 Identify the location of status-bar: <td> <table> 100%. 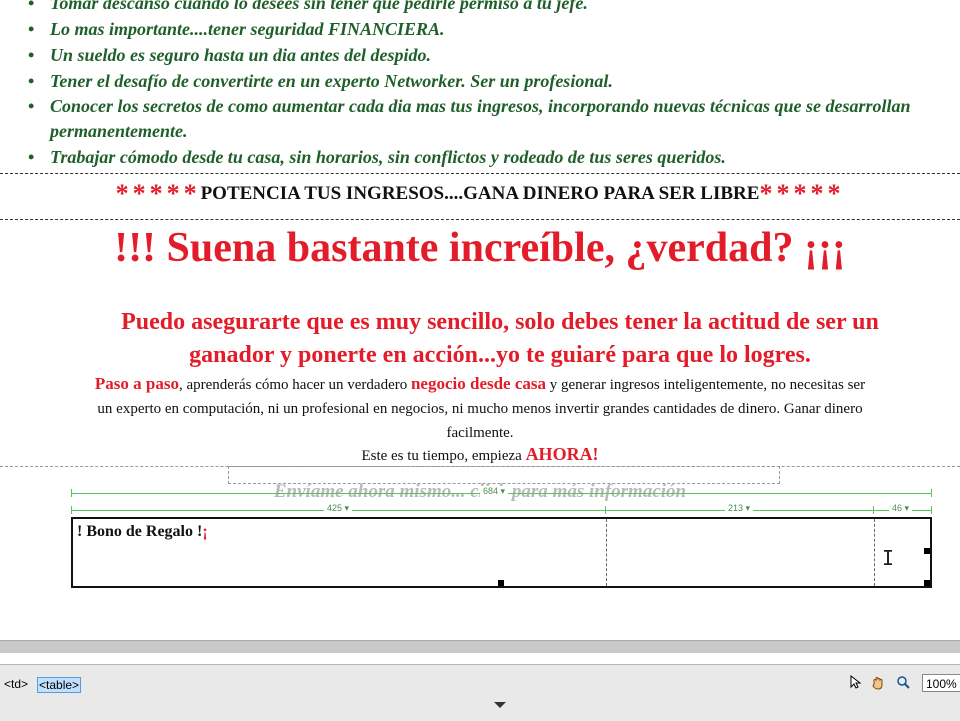
(480, 692).